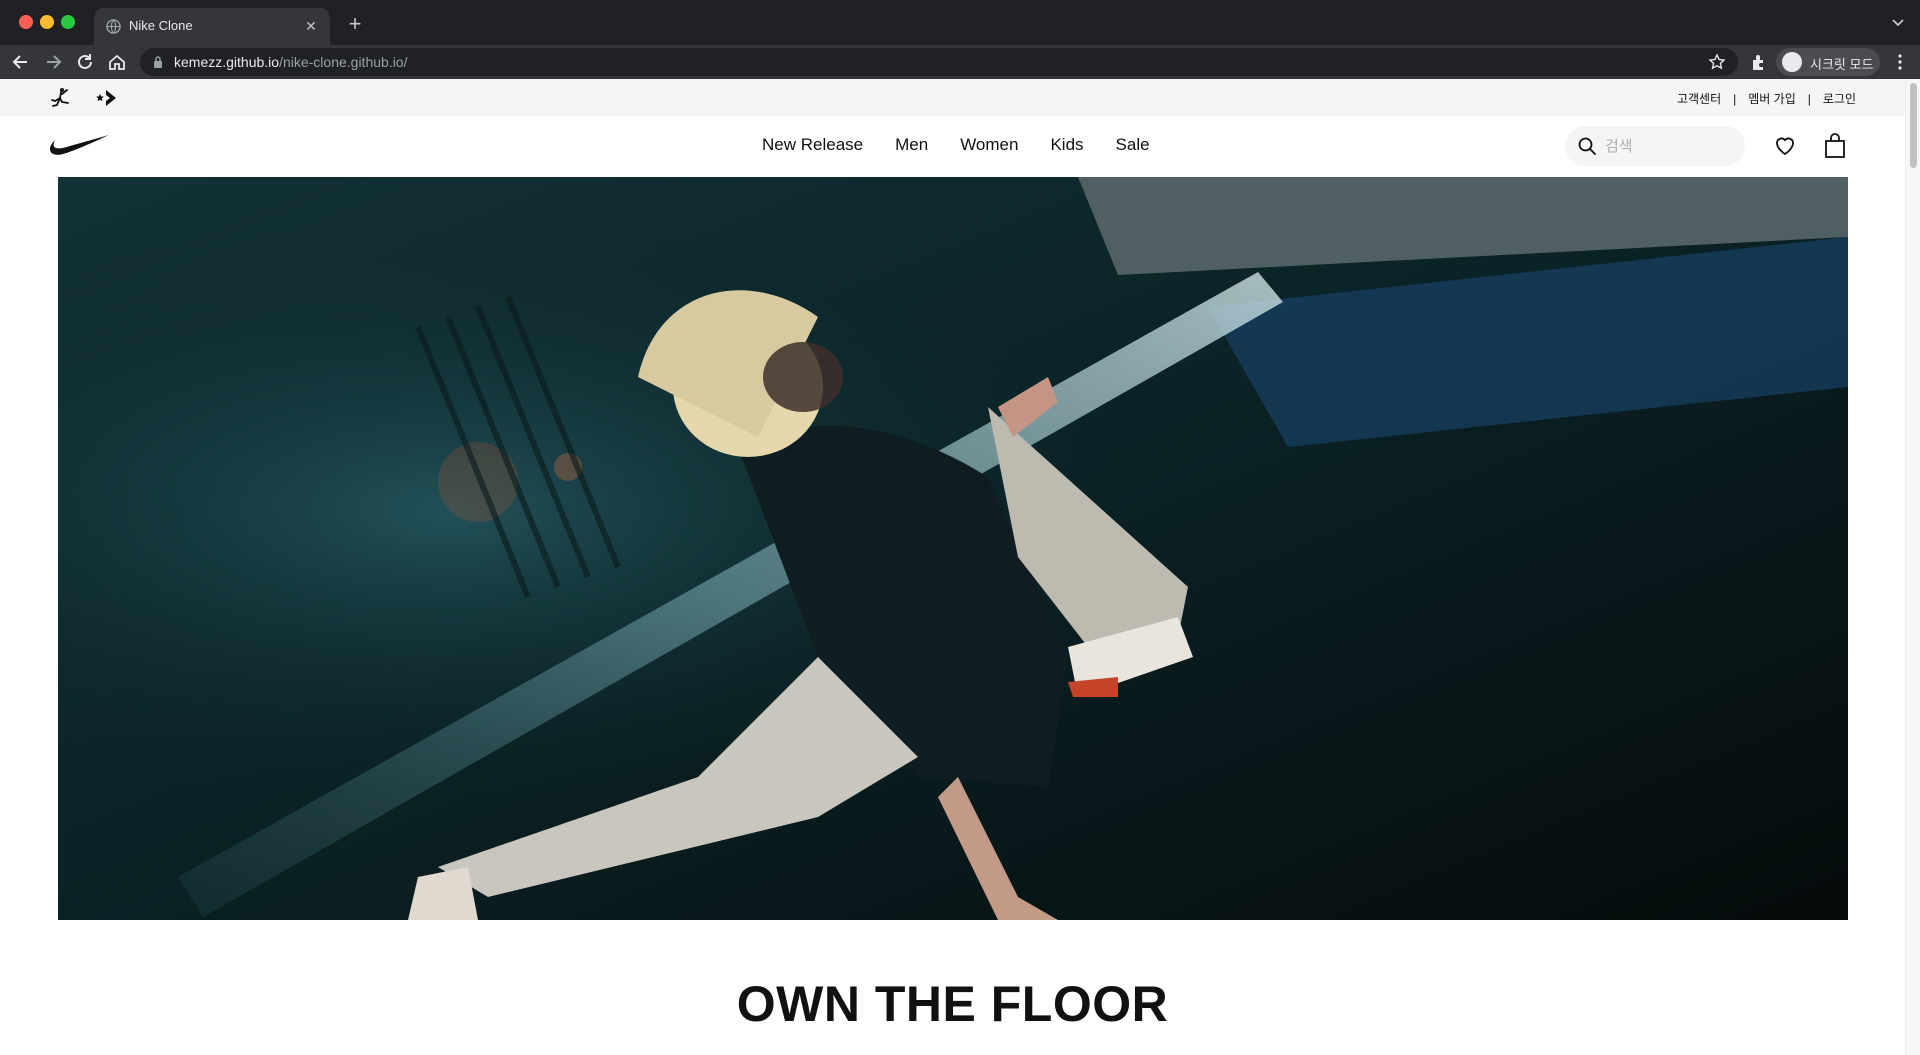 Image resolution: width=1920 pixels, height=1055 pixels. I want to click on more-menu-icon, so click(1900, 62).